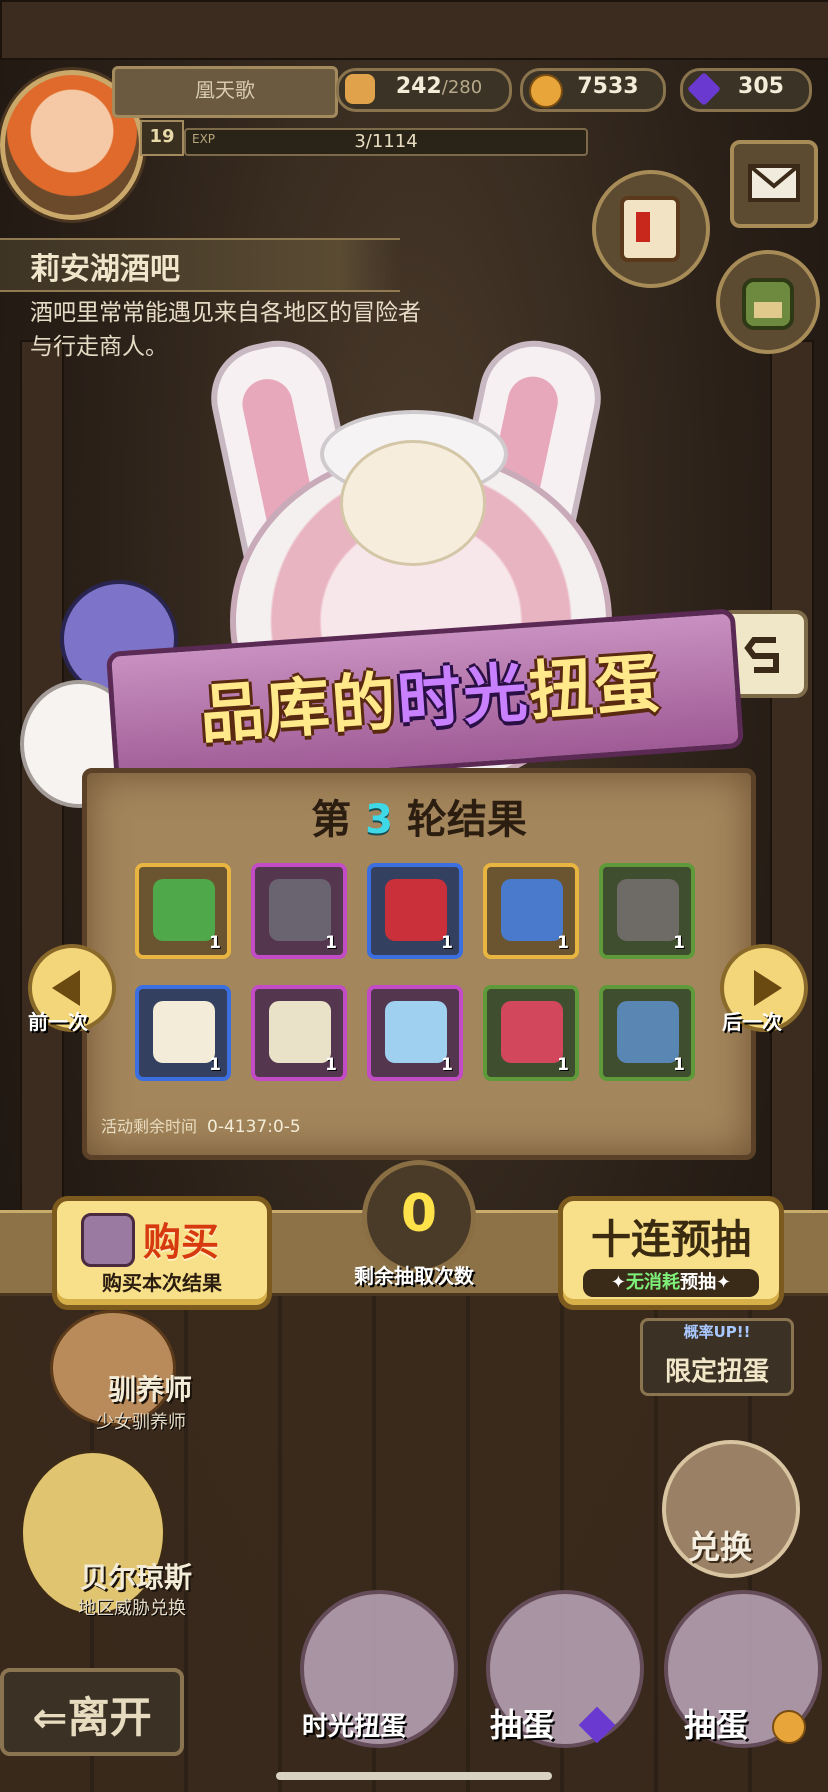  Describe the element at coordinates (608, 86) in the screenshot. I see `gold-value: 7533` at that location.